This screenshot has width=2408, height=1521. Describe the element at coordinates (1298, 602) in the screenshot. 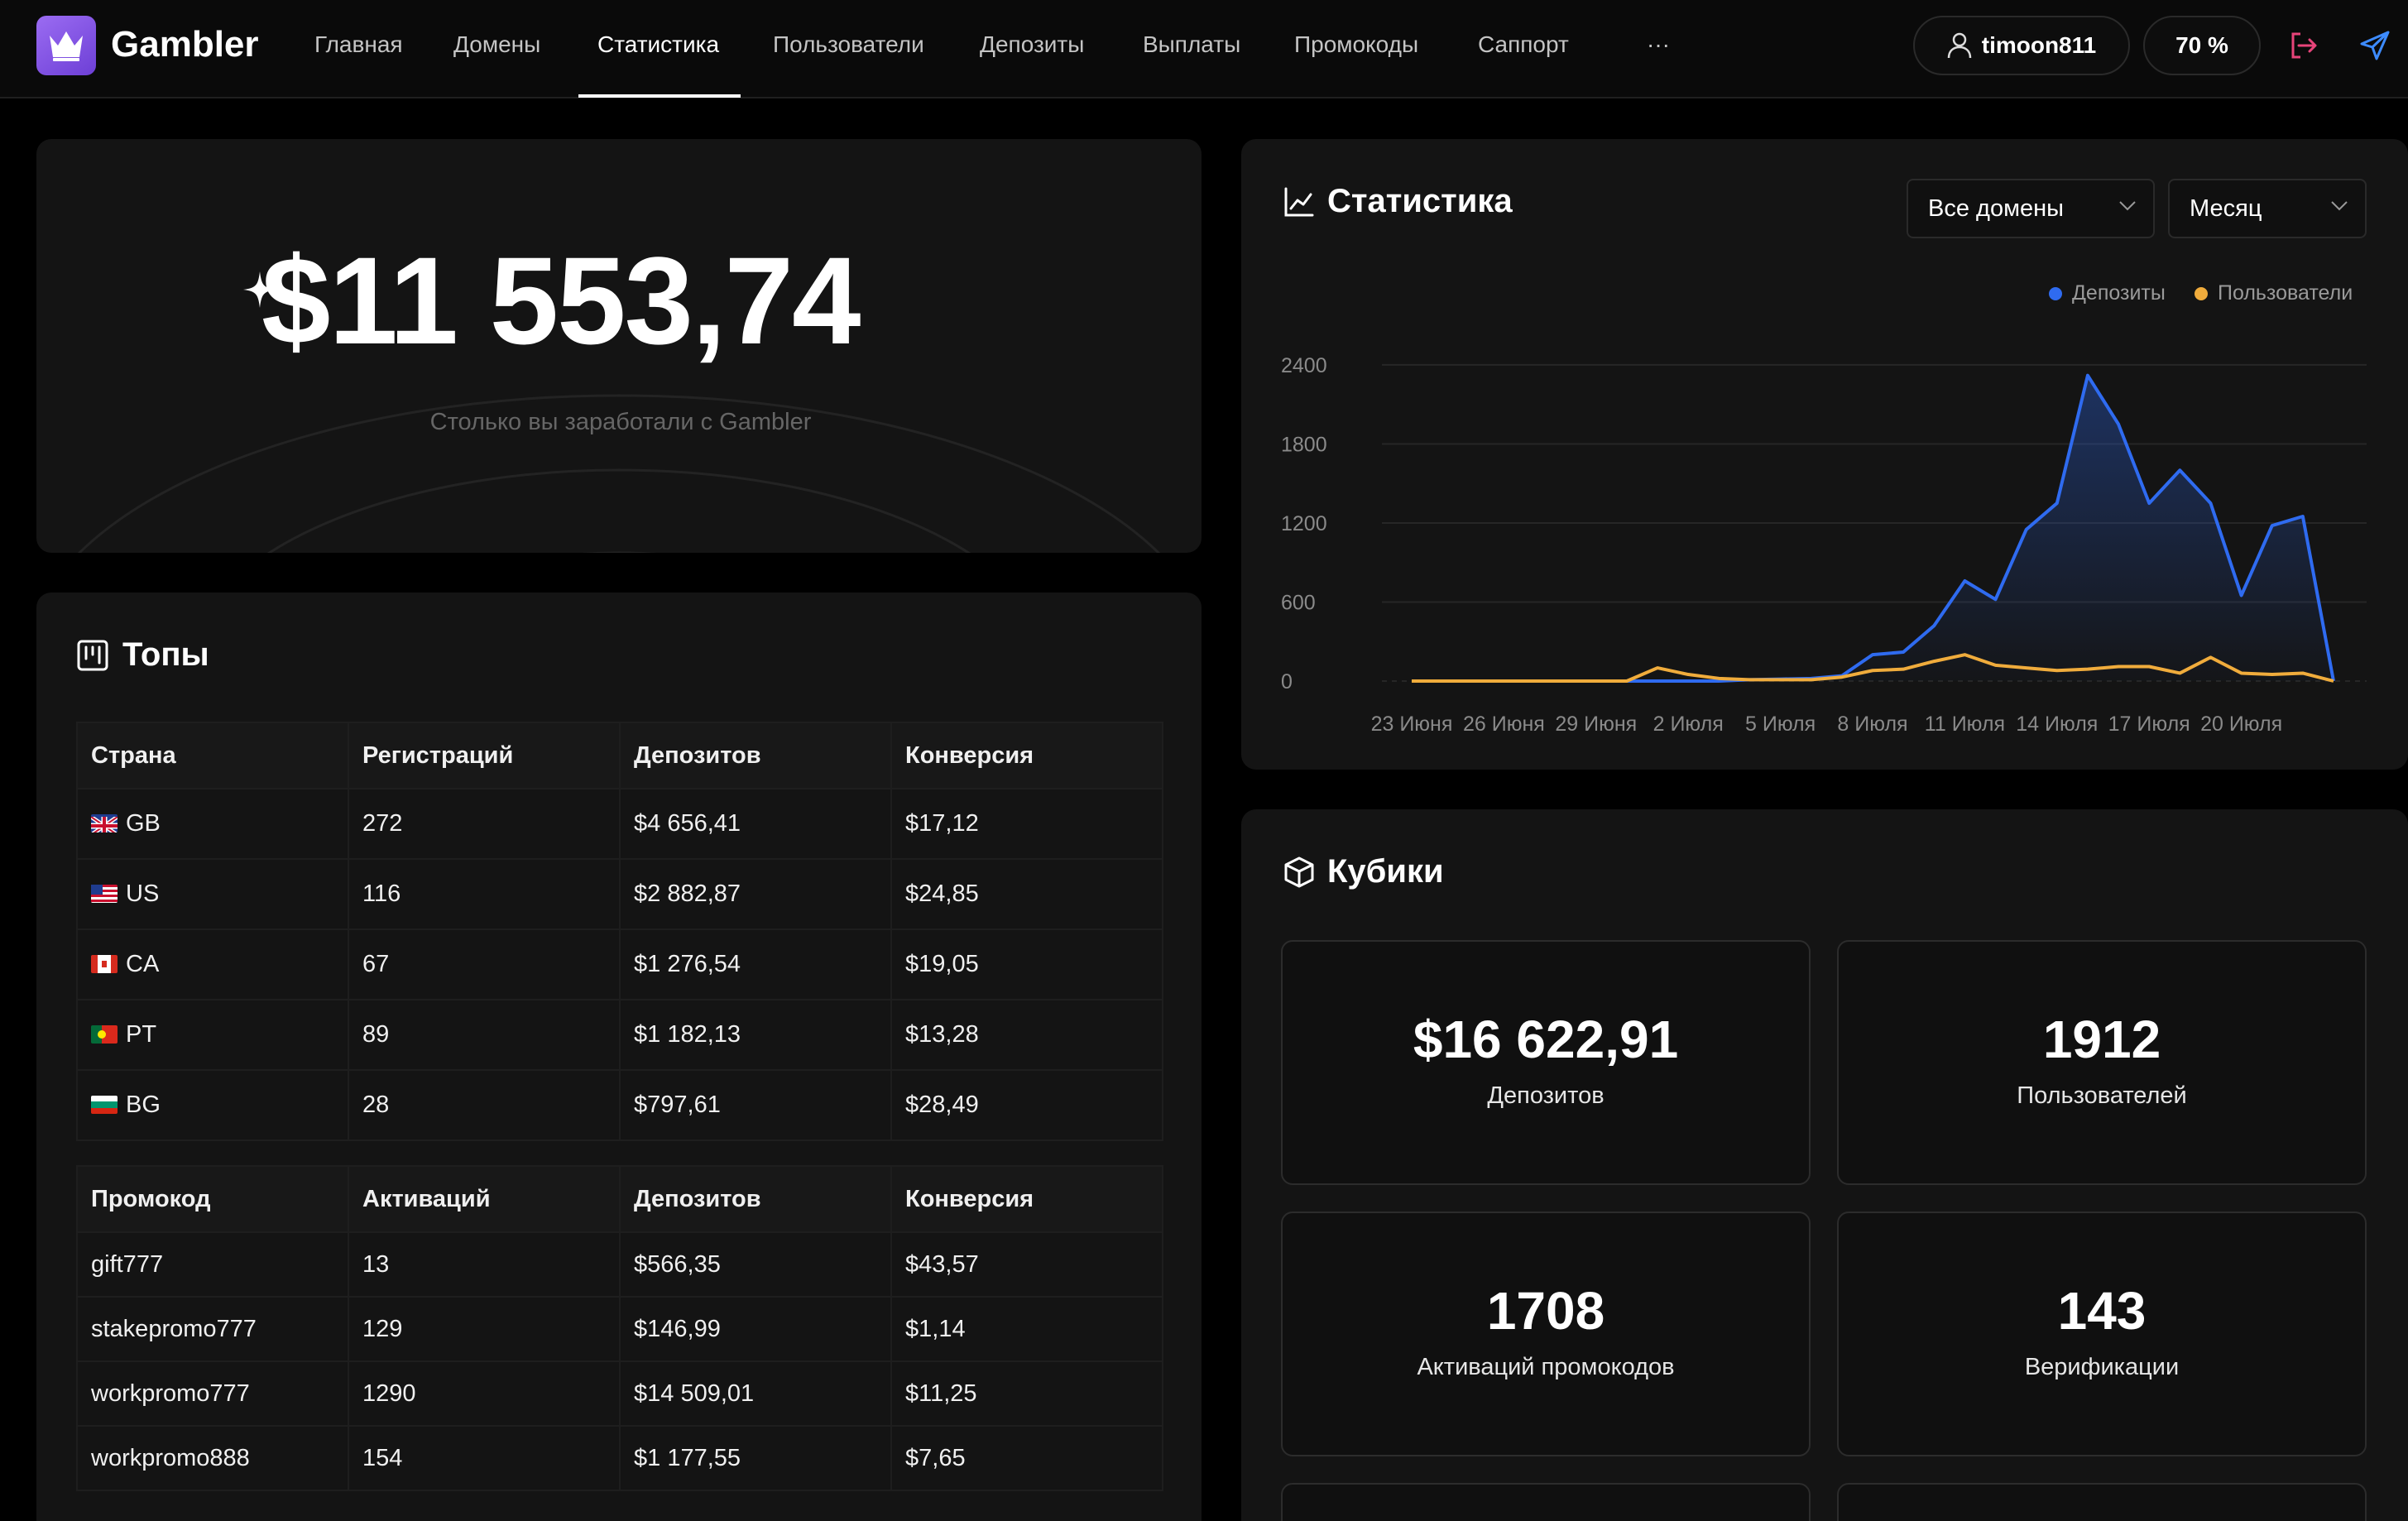

I see `y-tick-label: 600` at that location.